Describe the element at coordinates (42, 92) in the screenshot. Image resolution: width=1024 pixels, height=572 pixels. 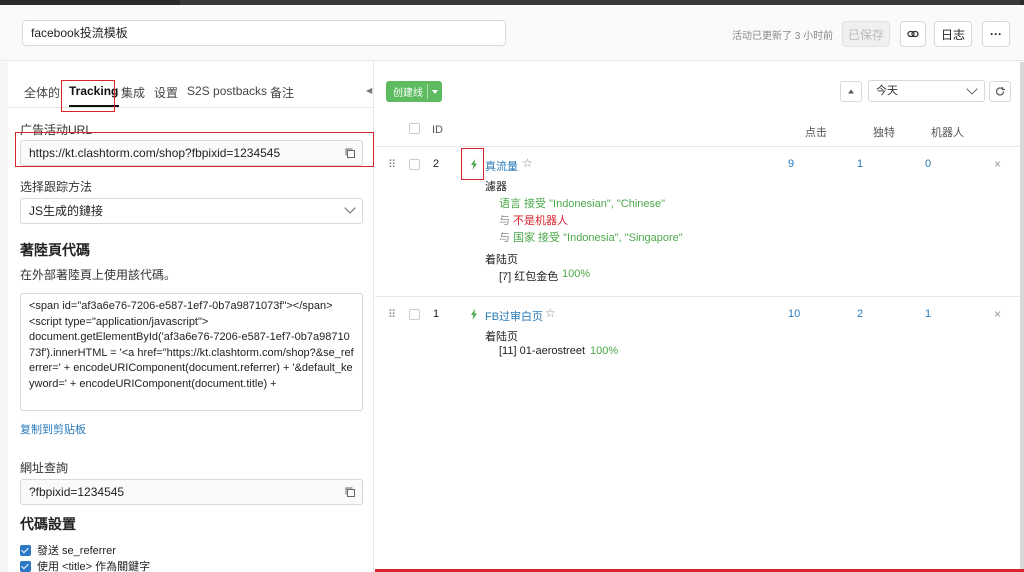
I see `tab-general: 全体的` at that location.